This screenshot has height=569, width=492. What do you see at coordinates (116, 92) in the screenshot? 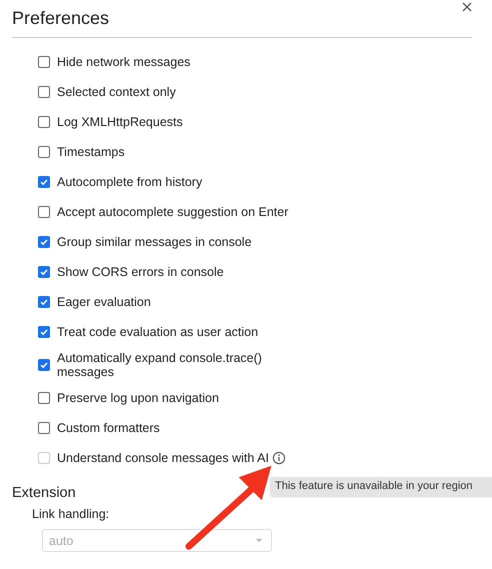
I see `checkbox-label: Selected context only` at bounding box center [116, 92].